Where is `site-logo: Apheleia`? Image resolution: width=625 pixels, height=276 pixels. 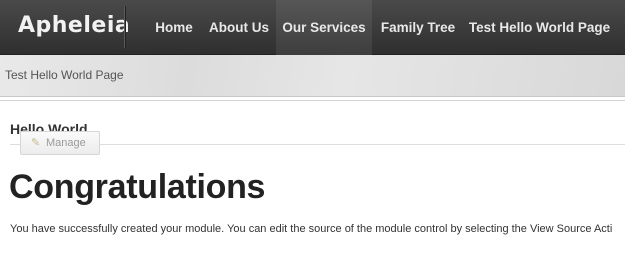 site-logo: Apheleia is located at coordinates (74, 25).